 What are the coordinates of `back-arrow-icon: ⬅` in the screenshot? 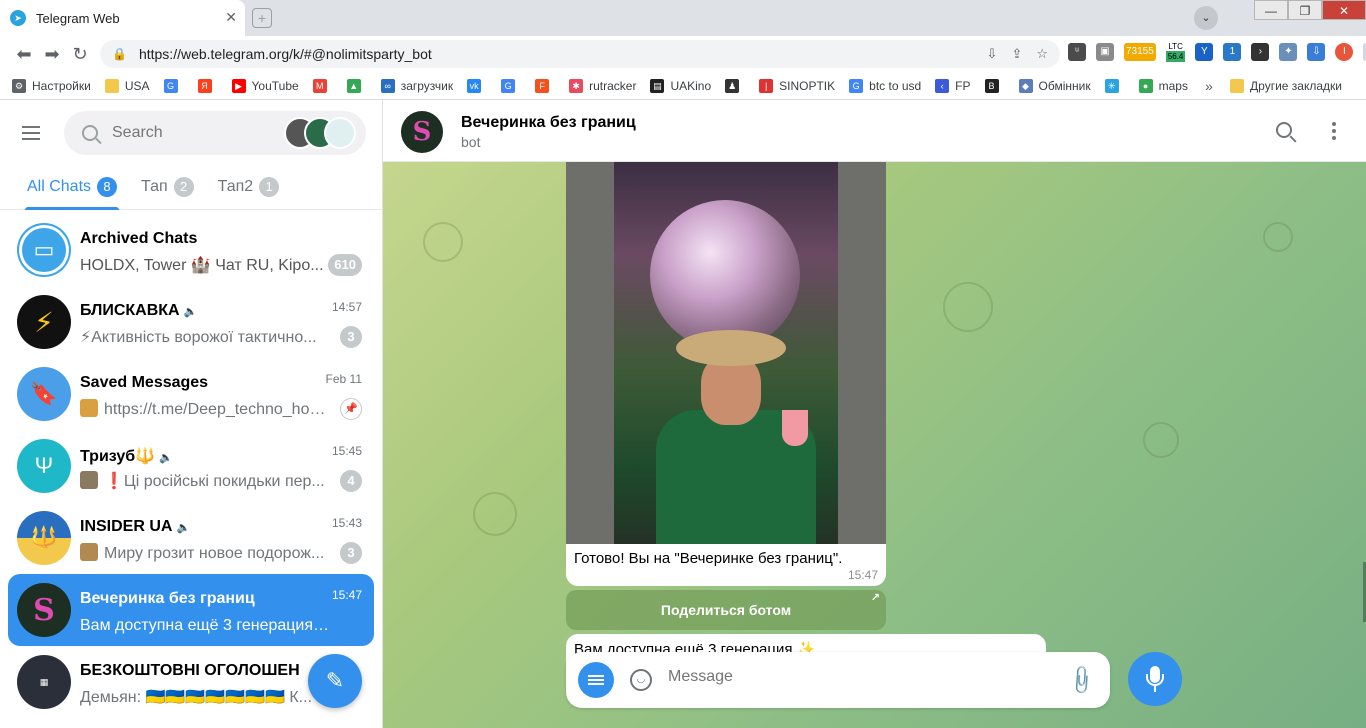 It's located at (24, 54).